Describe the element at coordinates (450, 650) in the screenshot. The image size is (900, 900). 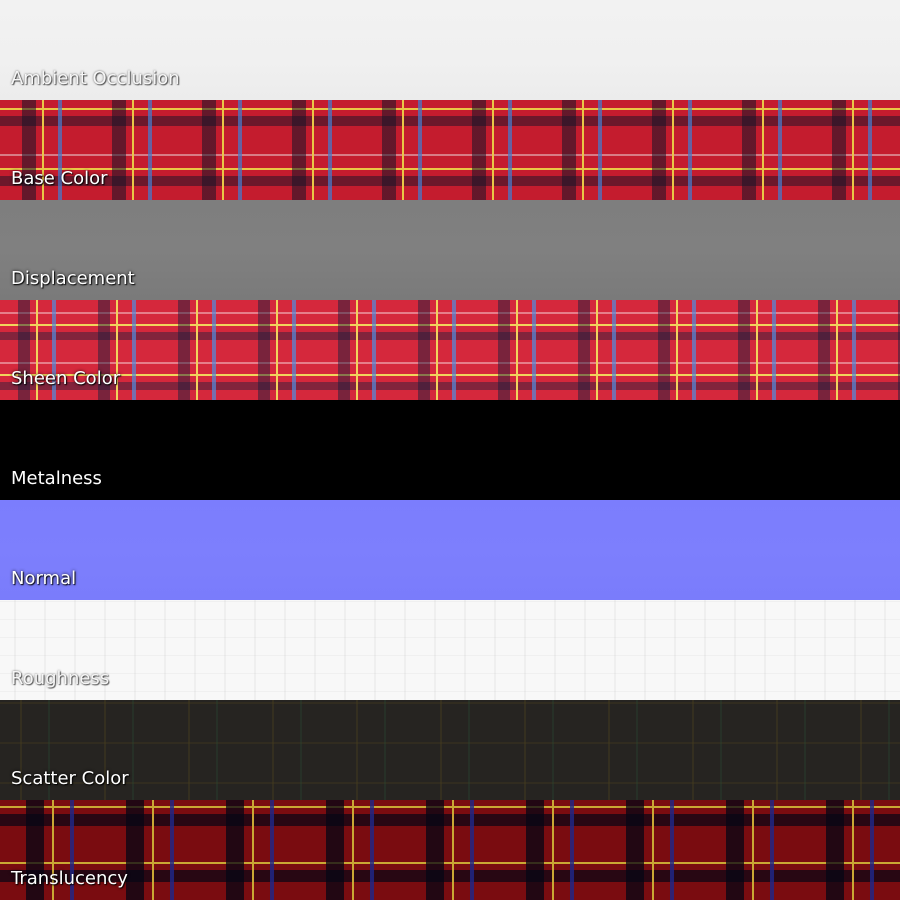
I see `map-strip-roughness: Roughness` at that location.